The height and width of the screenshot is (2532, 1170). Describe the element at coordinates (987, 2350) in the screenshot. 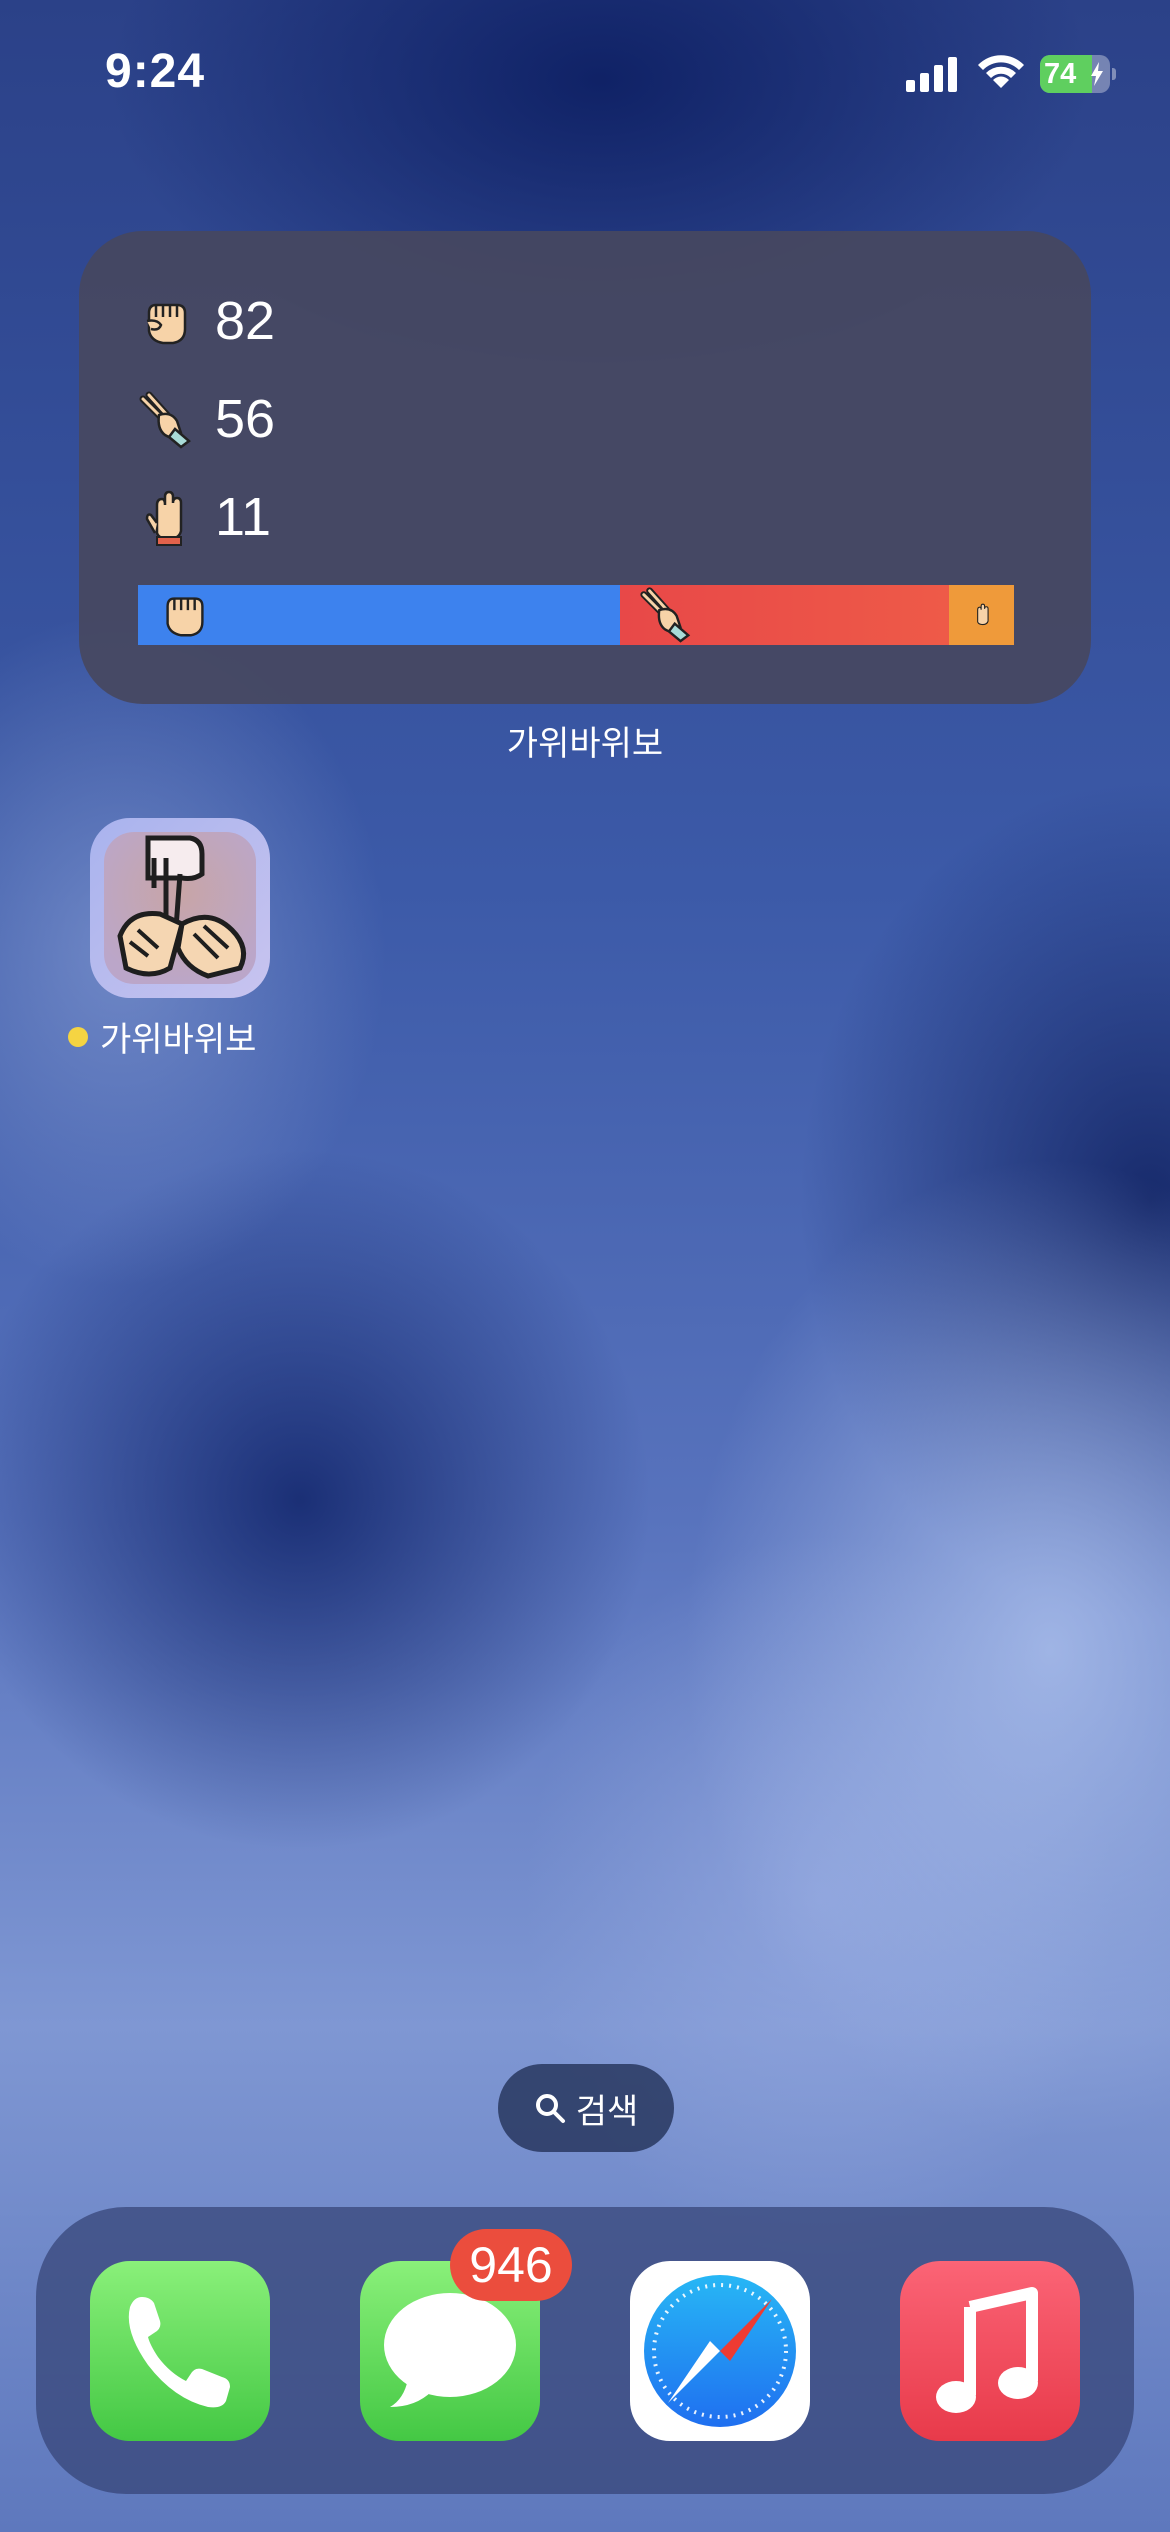

I see `music-icon` at that location.